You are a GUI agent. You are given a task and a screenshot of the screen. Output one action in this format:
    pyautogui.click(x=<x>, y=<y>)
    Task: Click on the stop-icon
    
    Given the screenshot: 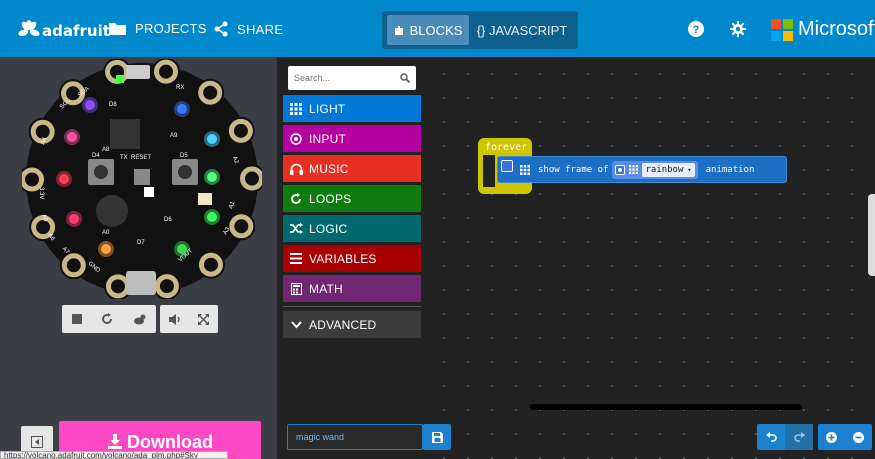 What is the action you would take?
    pyautogui.click(x=76, y=319)
    